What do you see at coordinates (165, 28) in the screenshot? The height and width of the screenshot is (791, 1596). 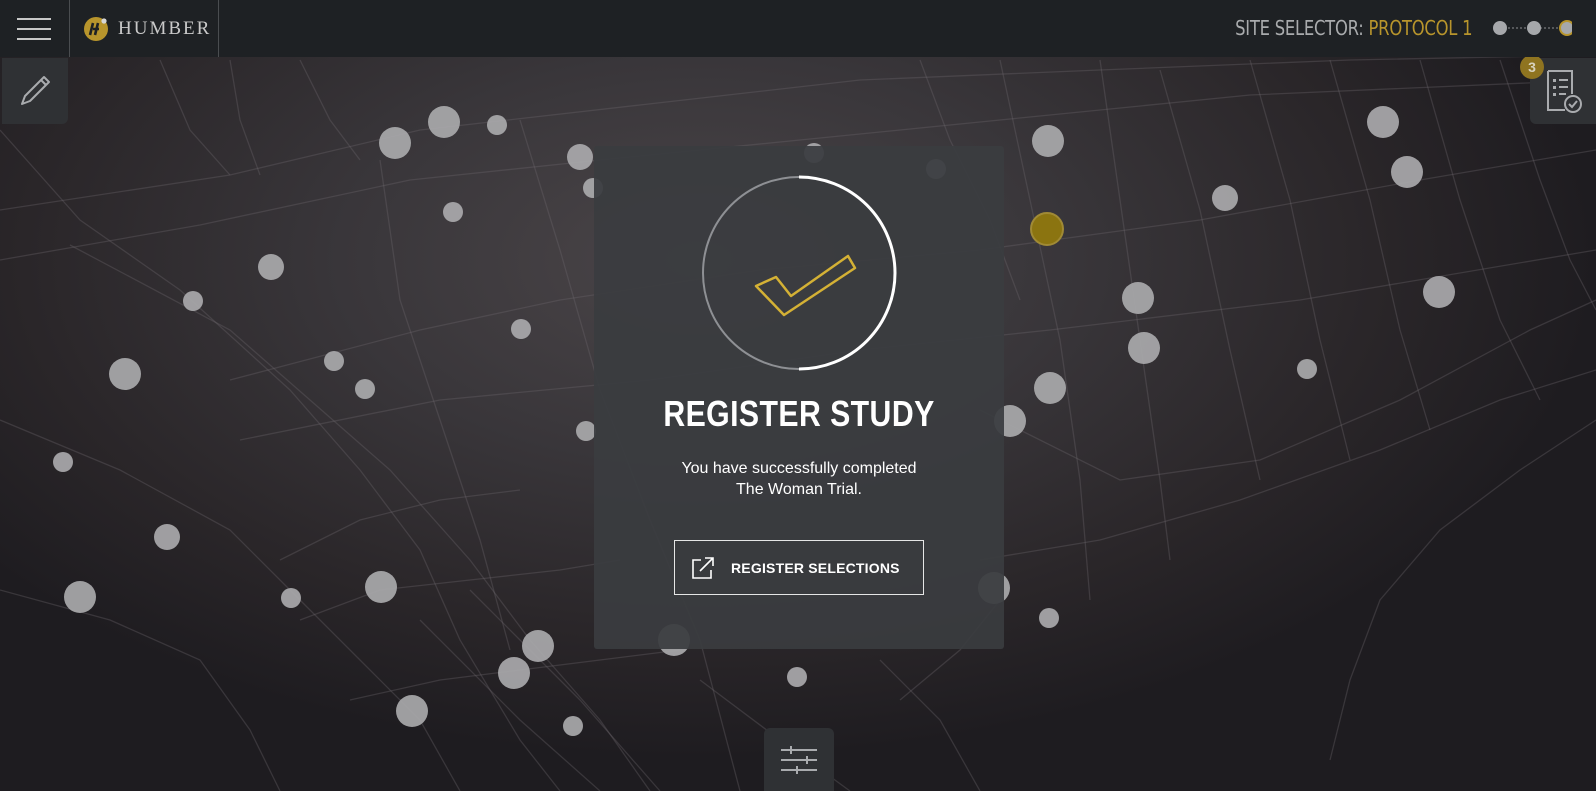 I see `logo-text: HUMBER` at bounding box center [165, 28].